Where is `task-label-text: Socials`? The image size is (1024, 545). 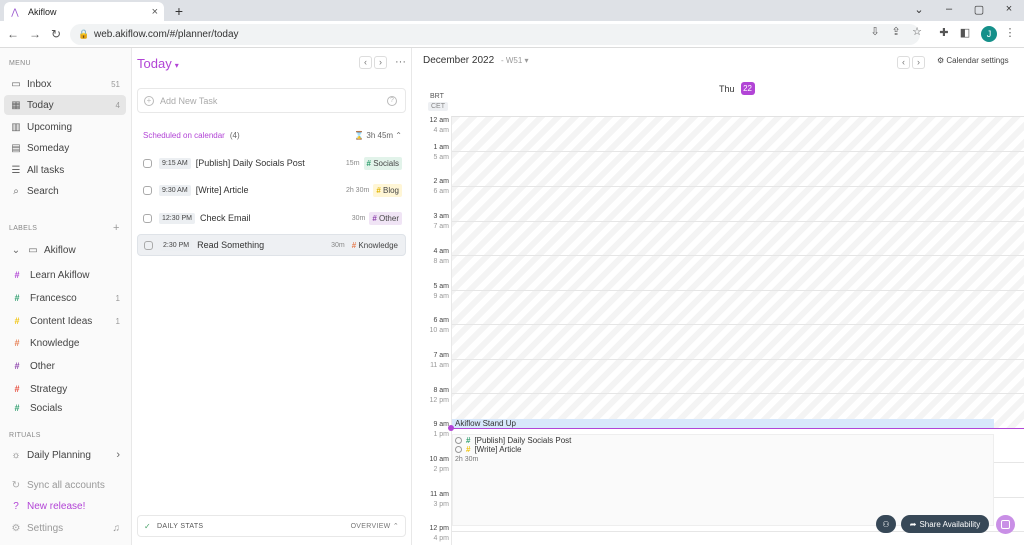 task-label-text: Socials is located at coordinates (386, 163).